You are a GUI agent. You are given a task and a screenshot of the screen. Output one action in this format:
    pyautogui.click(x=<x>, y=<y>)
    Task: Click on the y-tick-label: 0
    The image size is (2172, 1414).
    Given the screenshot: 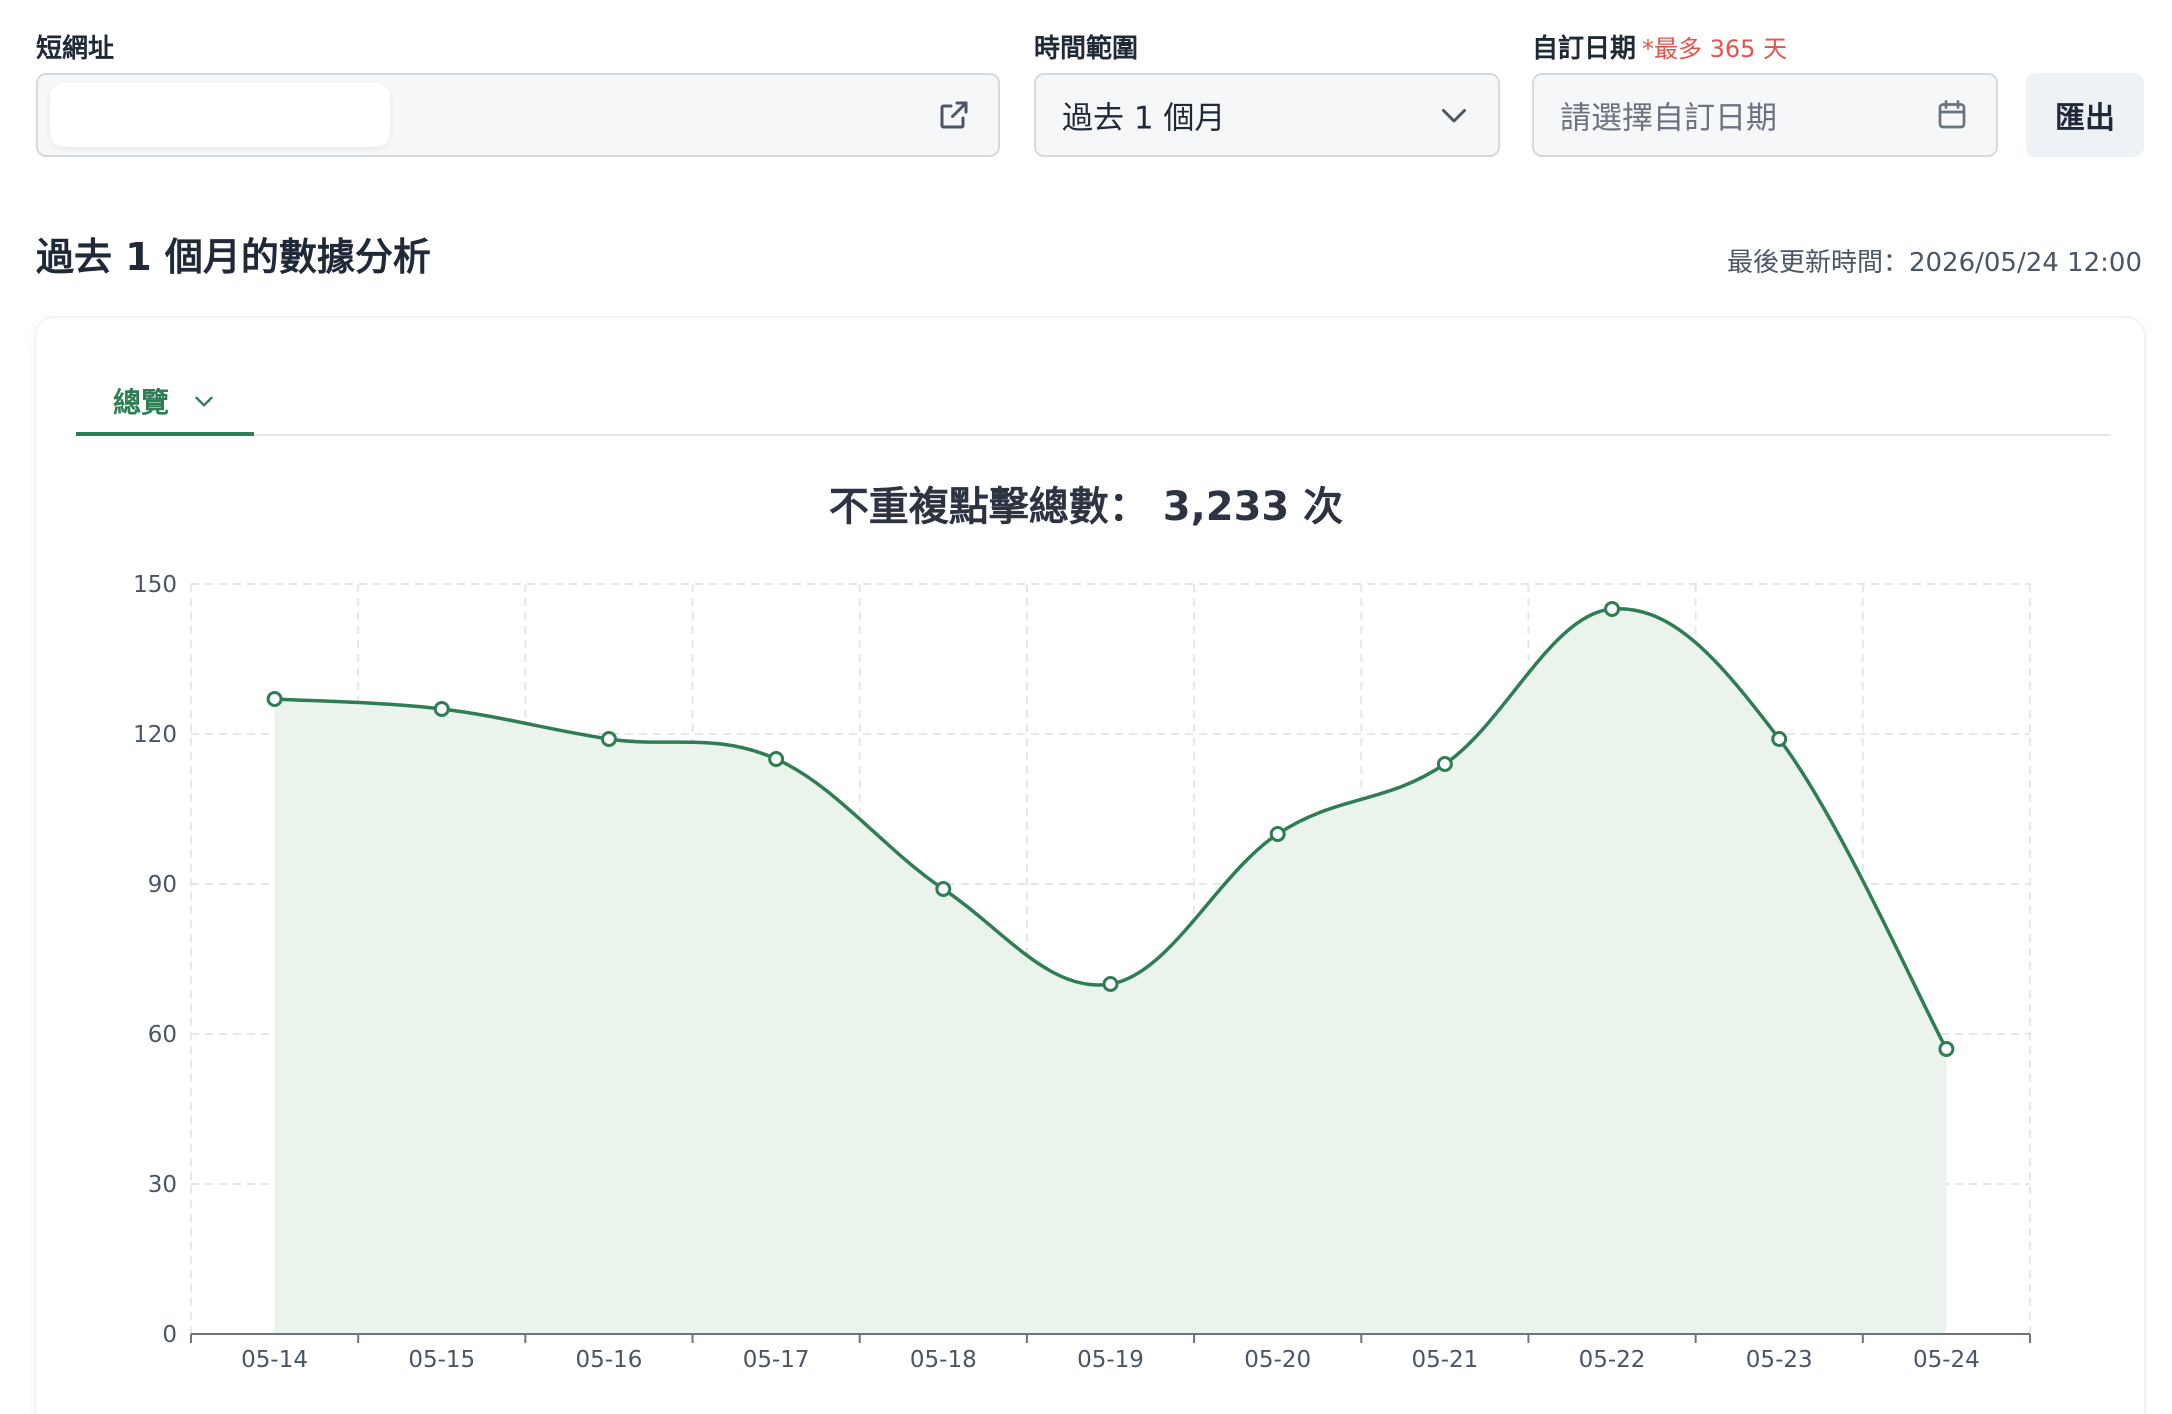 What is the action you would take?
    pyautogui.click(x=169, y=1335)
    